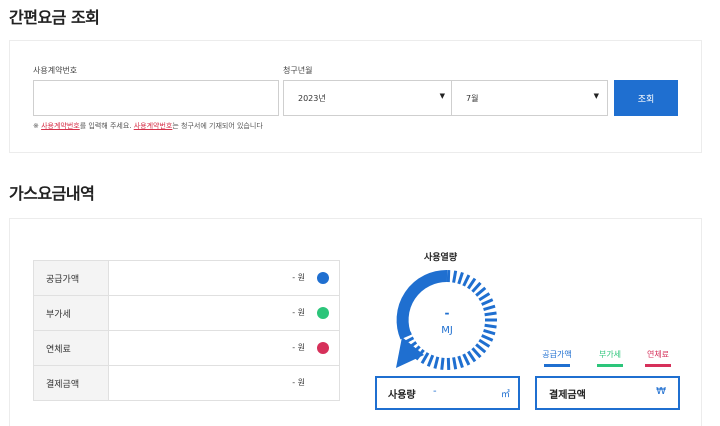 This screenshot has width=720, height=426. I want to click on table-row: 공급가액 - 원, so click(186, 278).